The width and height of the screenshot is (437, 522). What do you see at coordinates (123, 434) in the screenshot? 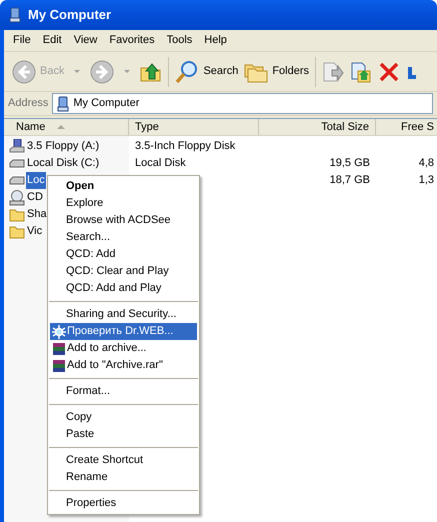
I see `context-menu-item: Paste` at bounding box center [123, 434].